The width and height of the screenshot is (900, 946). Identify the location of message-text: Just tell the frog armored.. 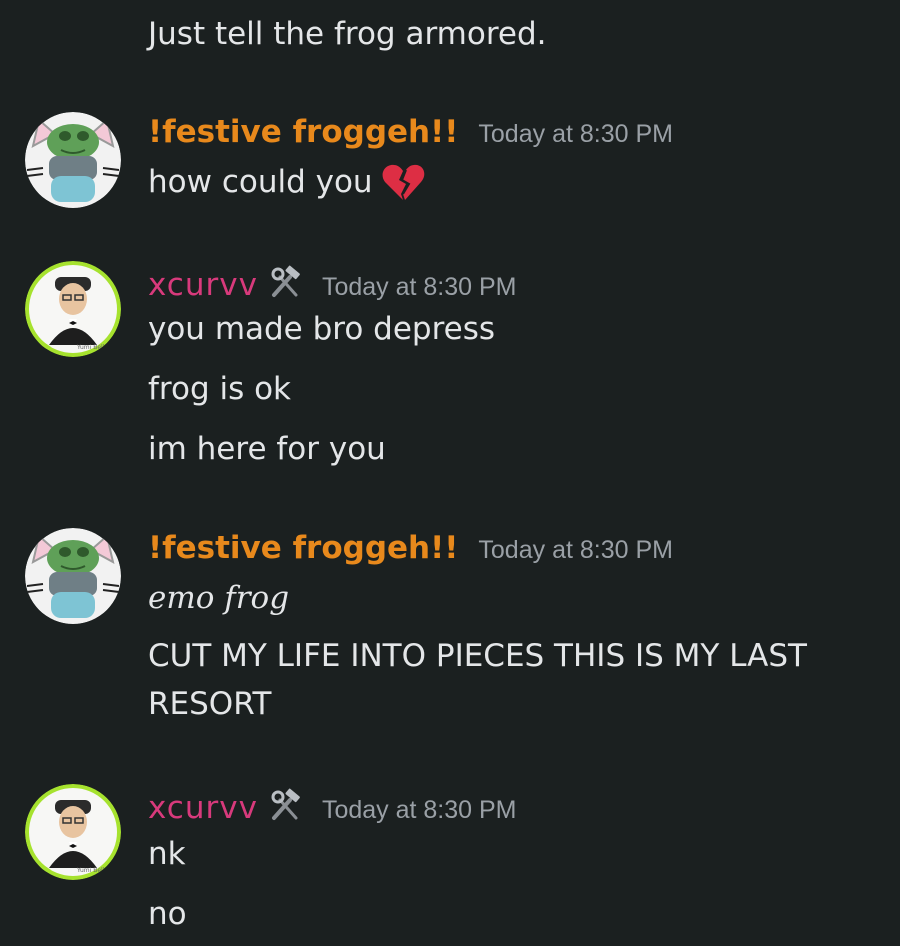
(347, 34).